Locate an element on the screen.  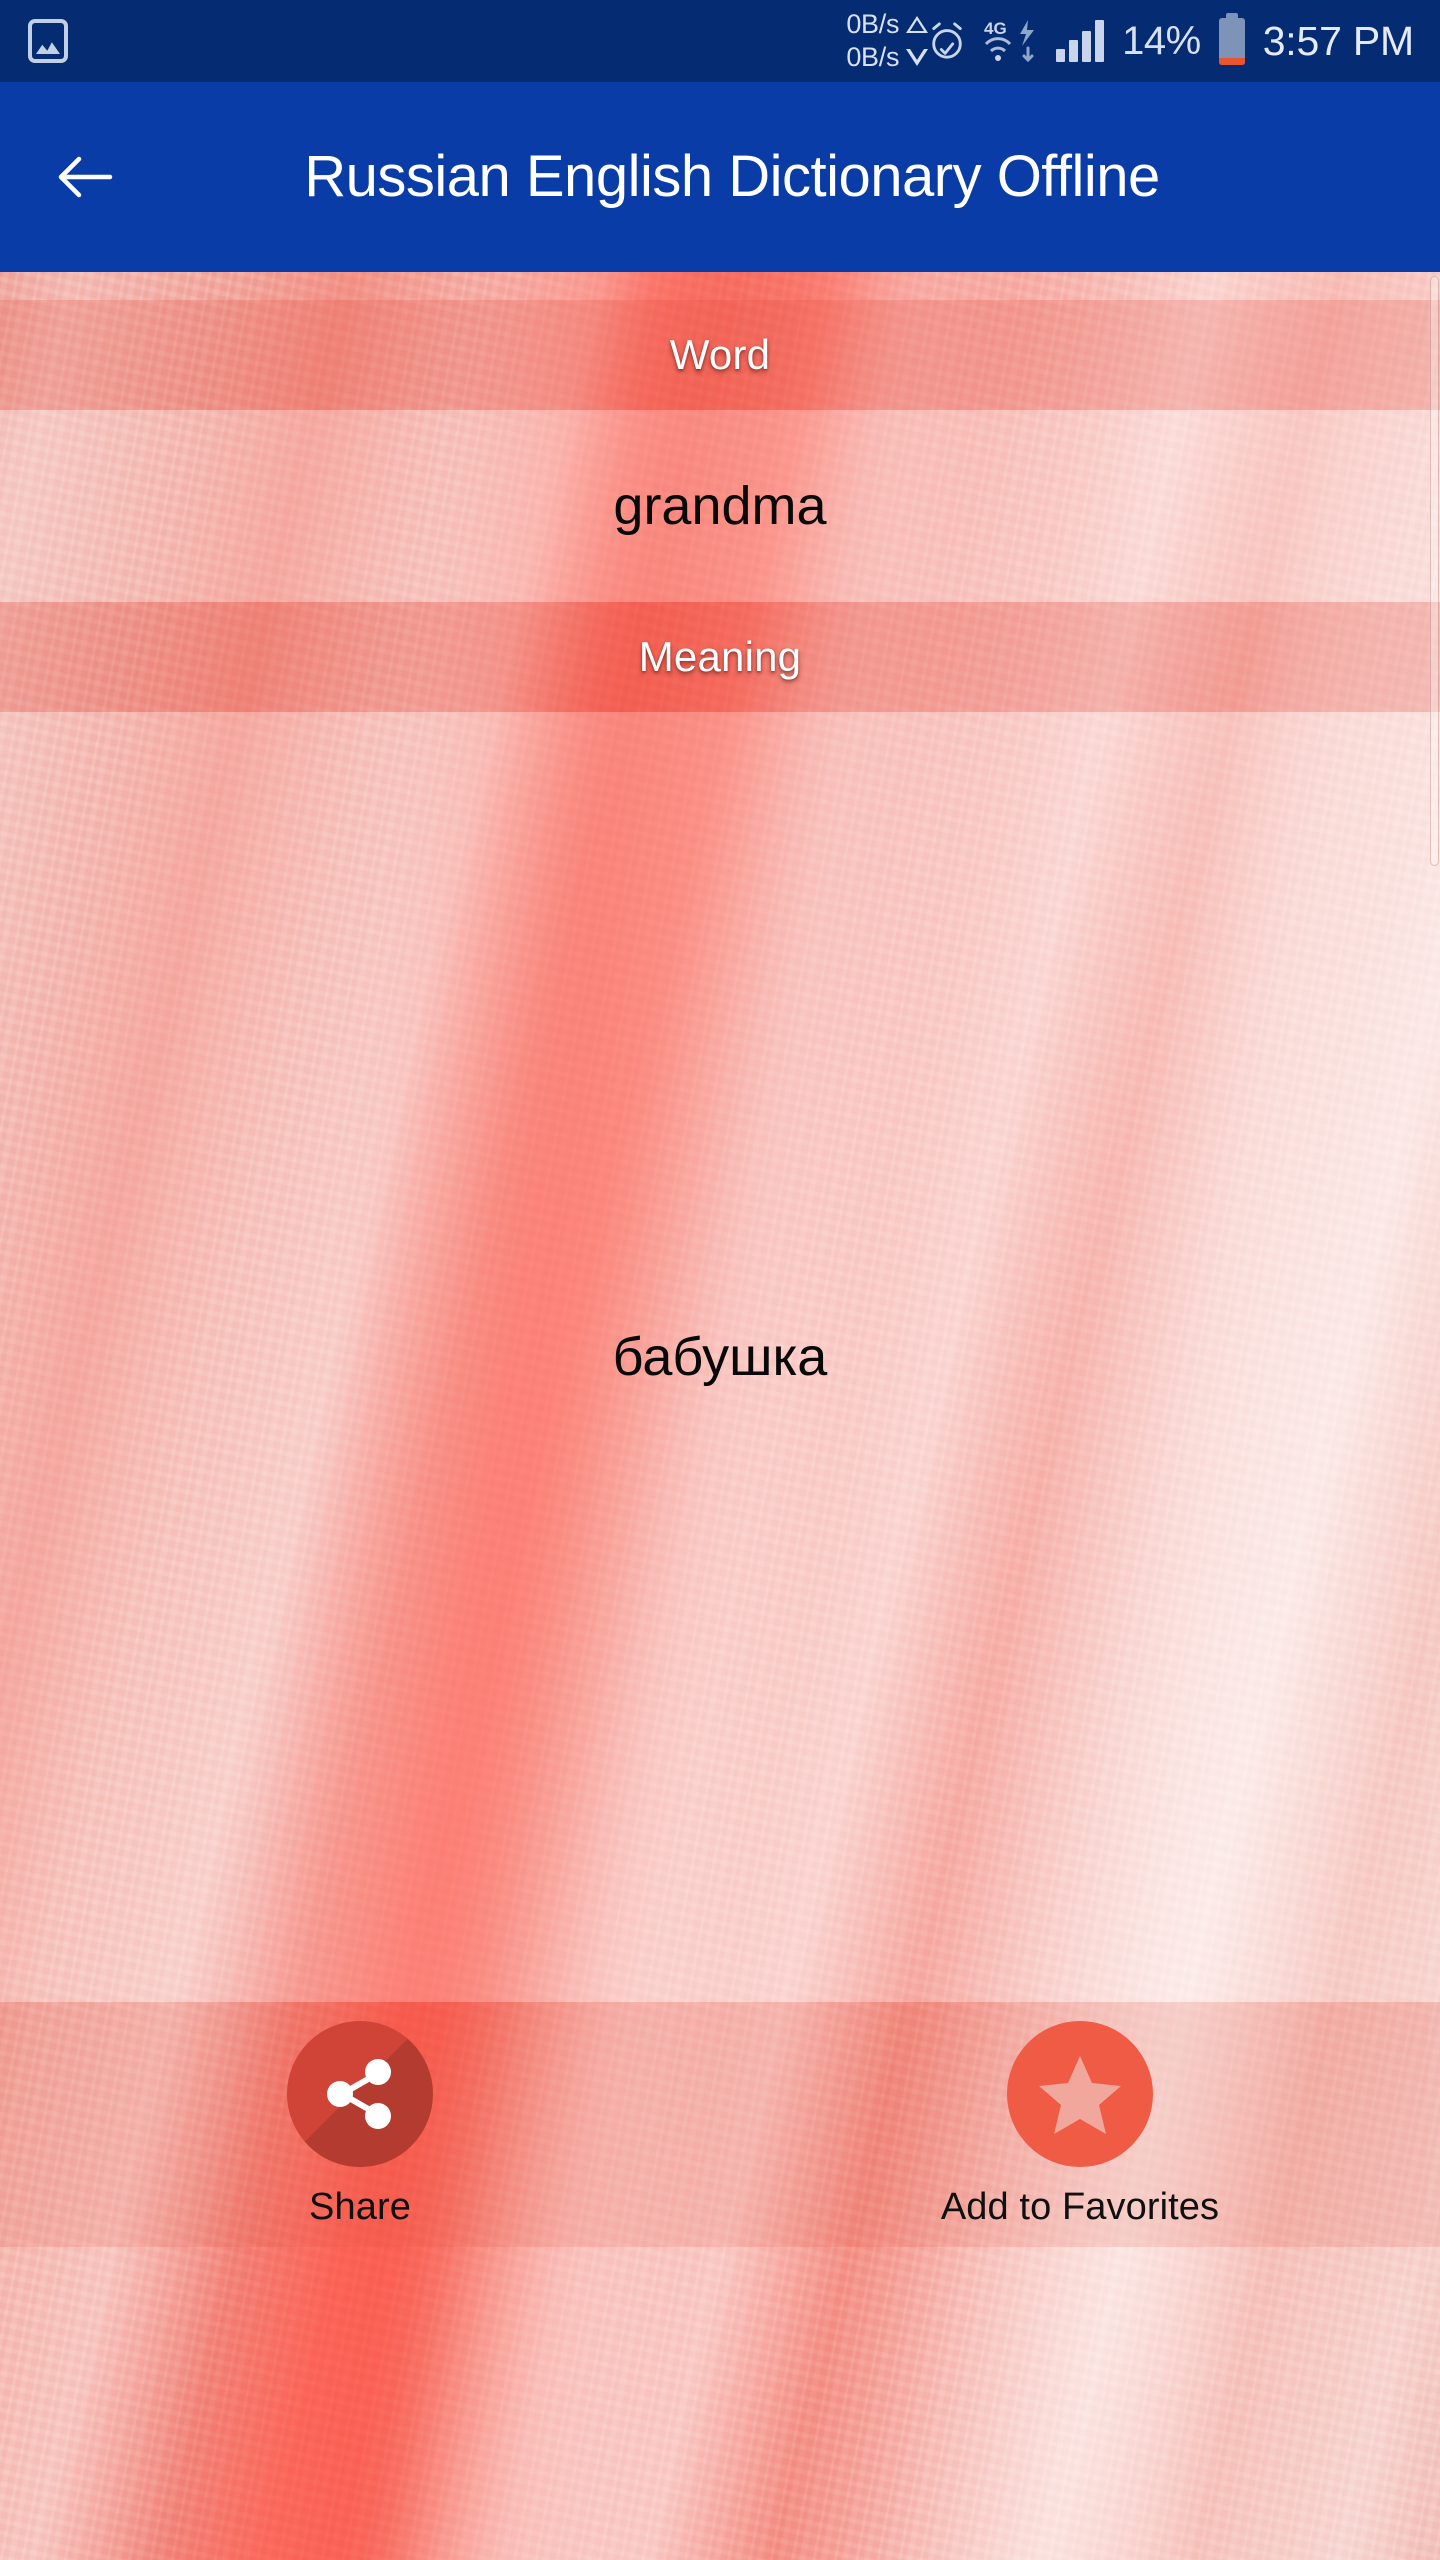
share-nodes-icon is located at coordinates (359, 2093).